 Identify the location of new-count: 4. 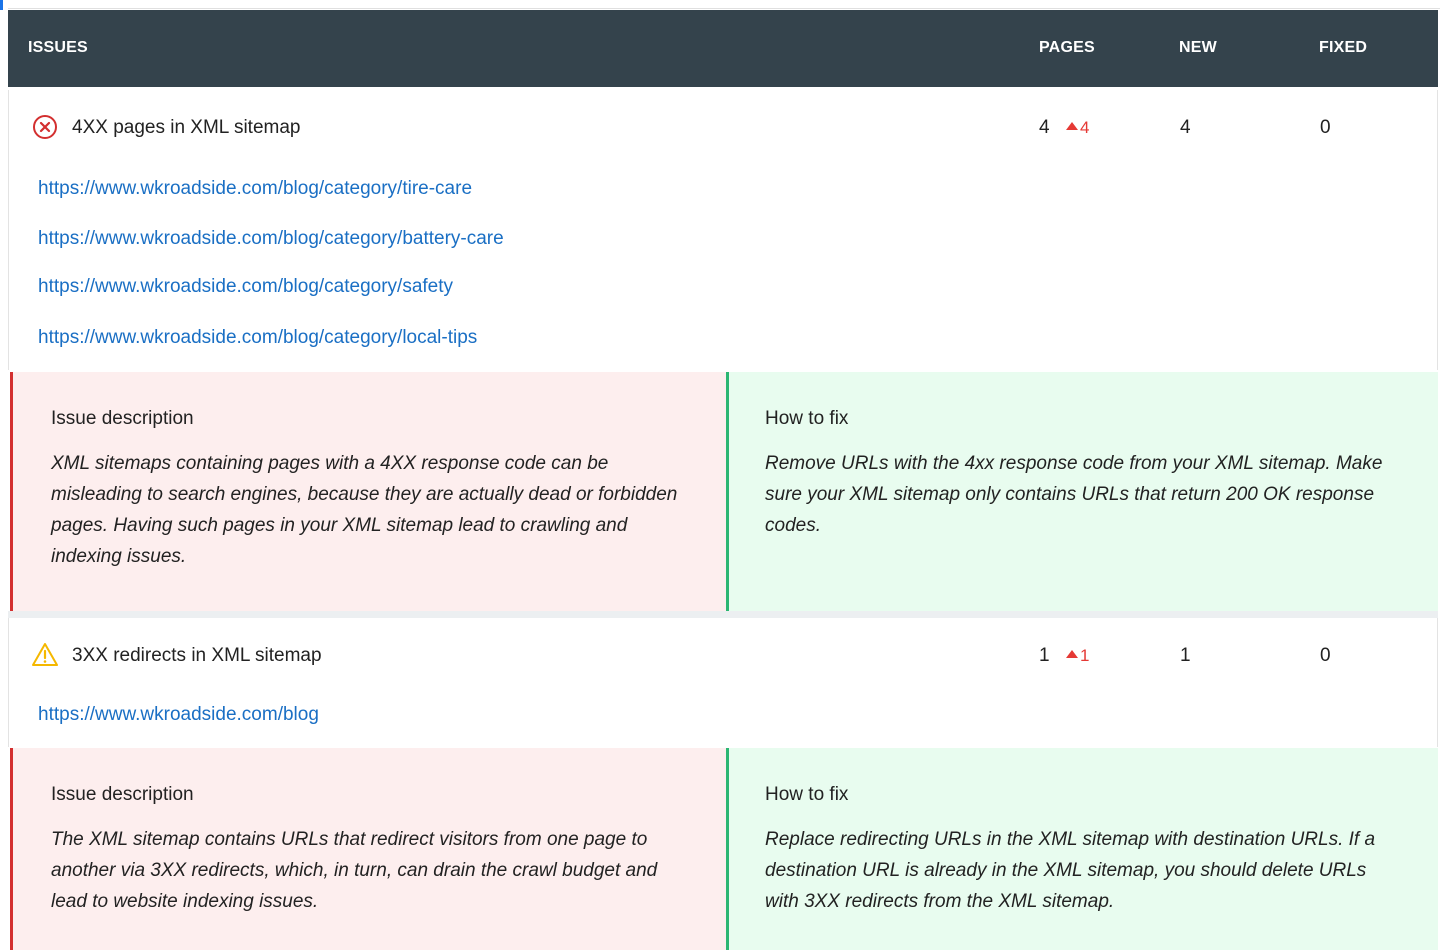
(1185, 127).